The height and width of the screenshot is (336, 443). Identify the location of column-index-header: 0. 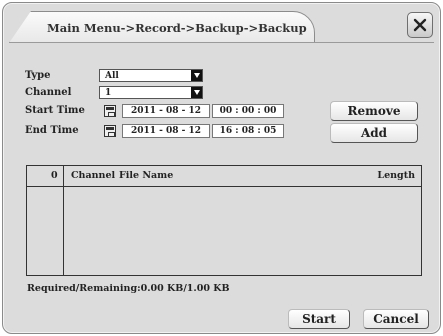
(54, 175).